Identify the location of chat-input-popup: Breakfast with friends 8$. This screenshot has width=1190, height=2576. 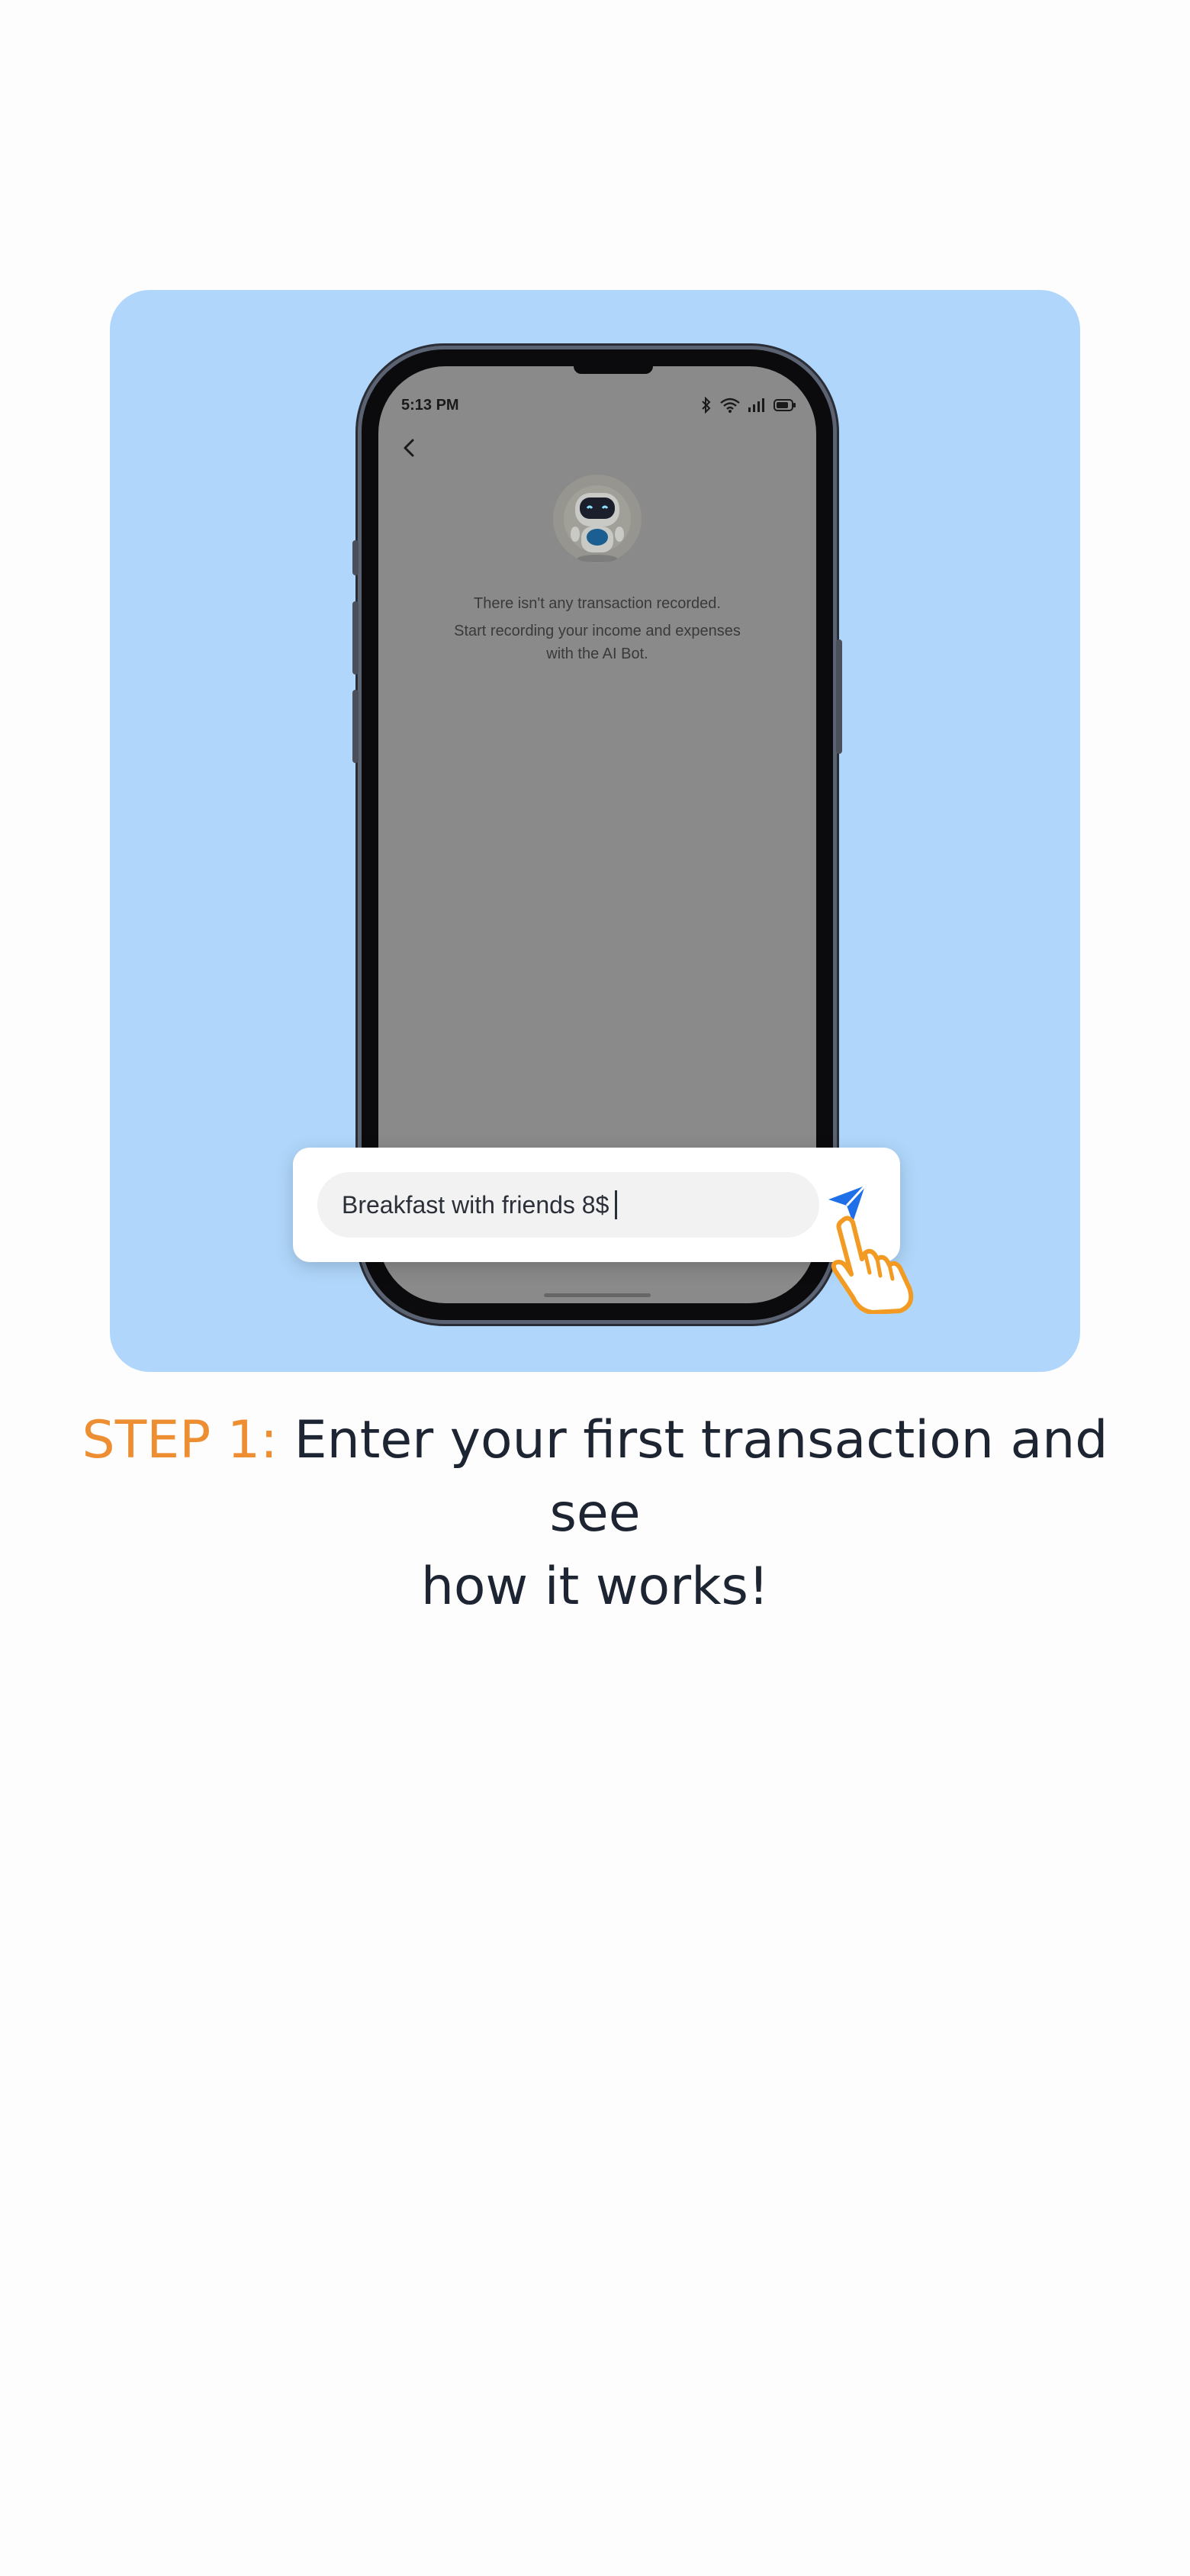
(596, 1205).